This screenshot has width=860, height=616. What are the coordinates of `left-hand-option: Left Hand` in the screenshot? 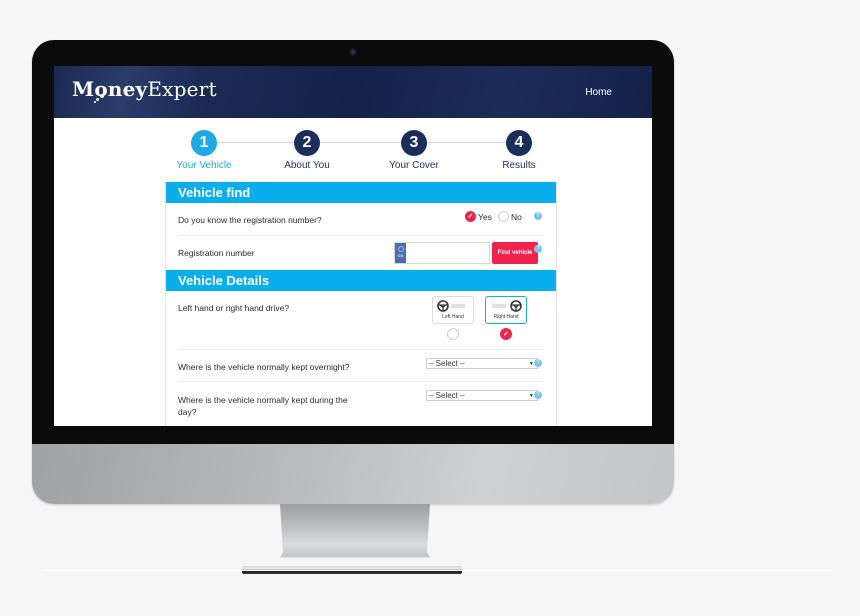 It's located at (453, 310).